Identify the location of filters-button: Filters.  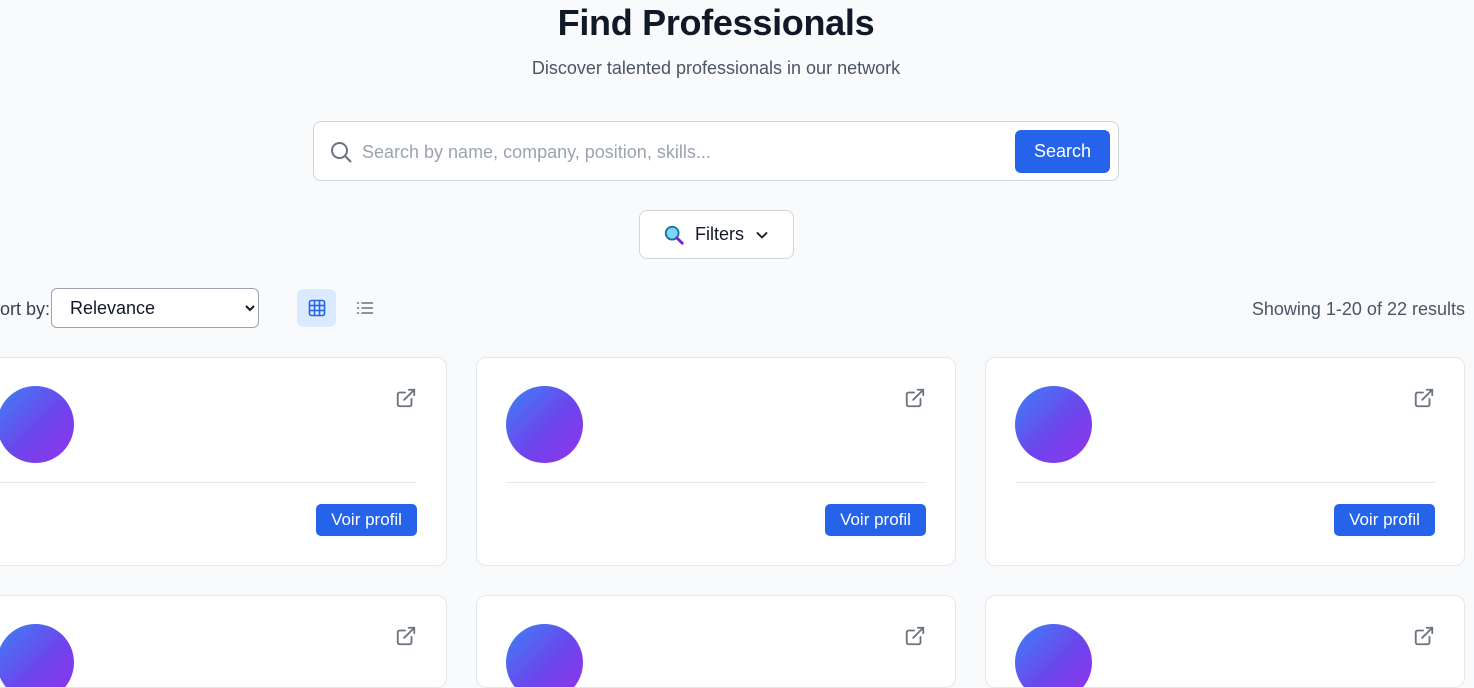
(716, 234).